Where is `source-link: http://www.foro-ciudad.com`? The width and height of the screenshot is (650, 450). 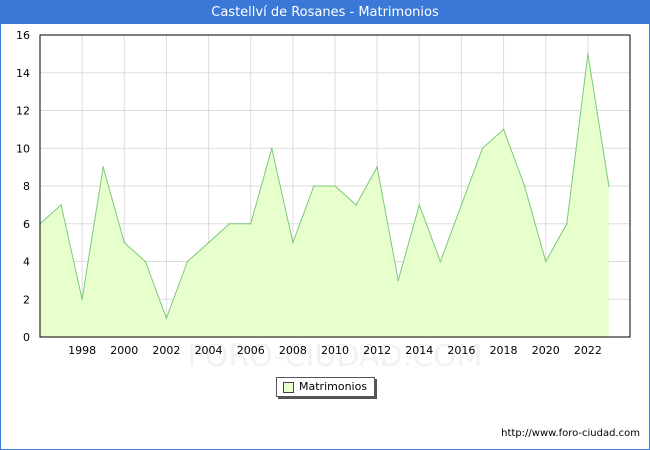 source-link: http://www.foro-ciudad.com is located at coordinates (570, 433).